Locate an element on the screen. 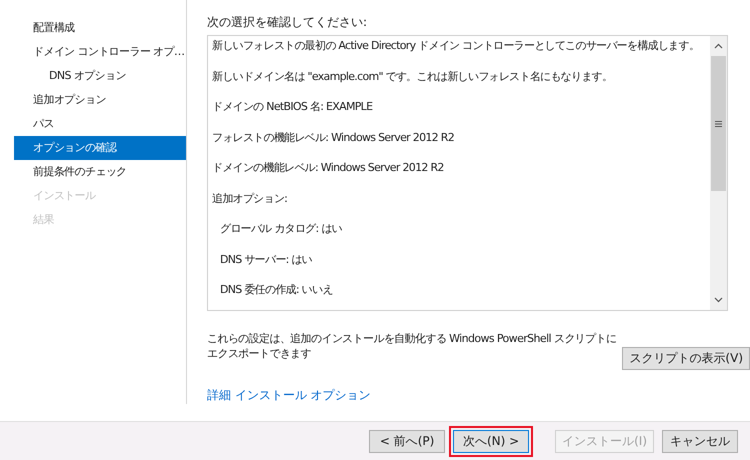 The width and height of the screenshot is (750, 460). sidebar-item: オプションの確認 is located at coordinates (100, 148).